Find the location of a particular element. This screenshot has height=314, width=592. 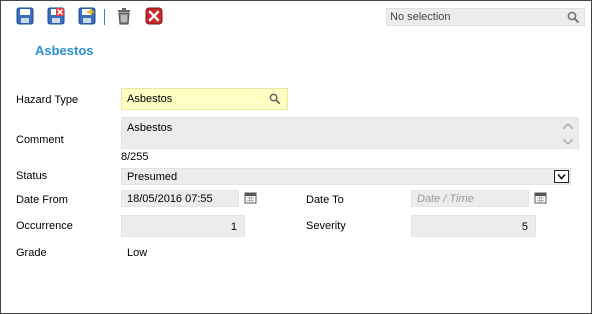

date-to-field: Date / Time is located at coordinates (470, 198).